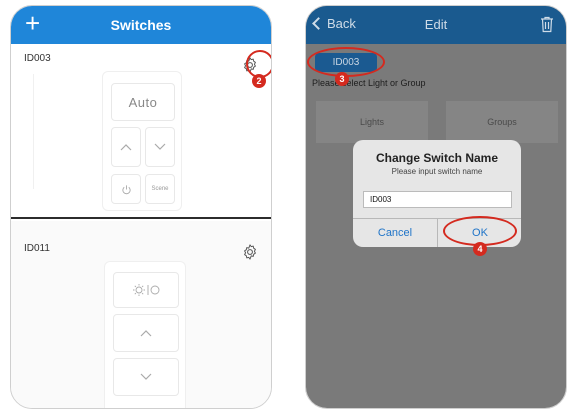  I want to click on step-marker-3: 3, so click(342, 79).